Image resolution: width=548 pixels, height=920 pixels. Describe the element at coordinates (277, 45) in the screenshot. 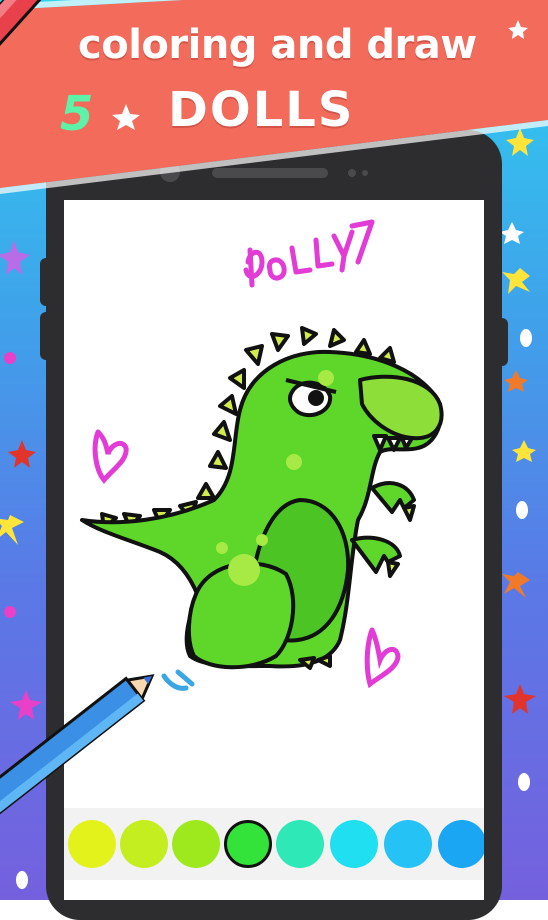

I see `banner-title-line1: coloring and draw` at that location.